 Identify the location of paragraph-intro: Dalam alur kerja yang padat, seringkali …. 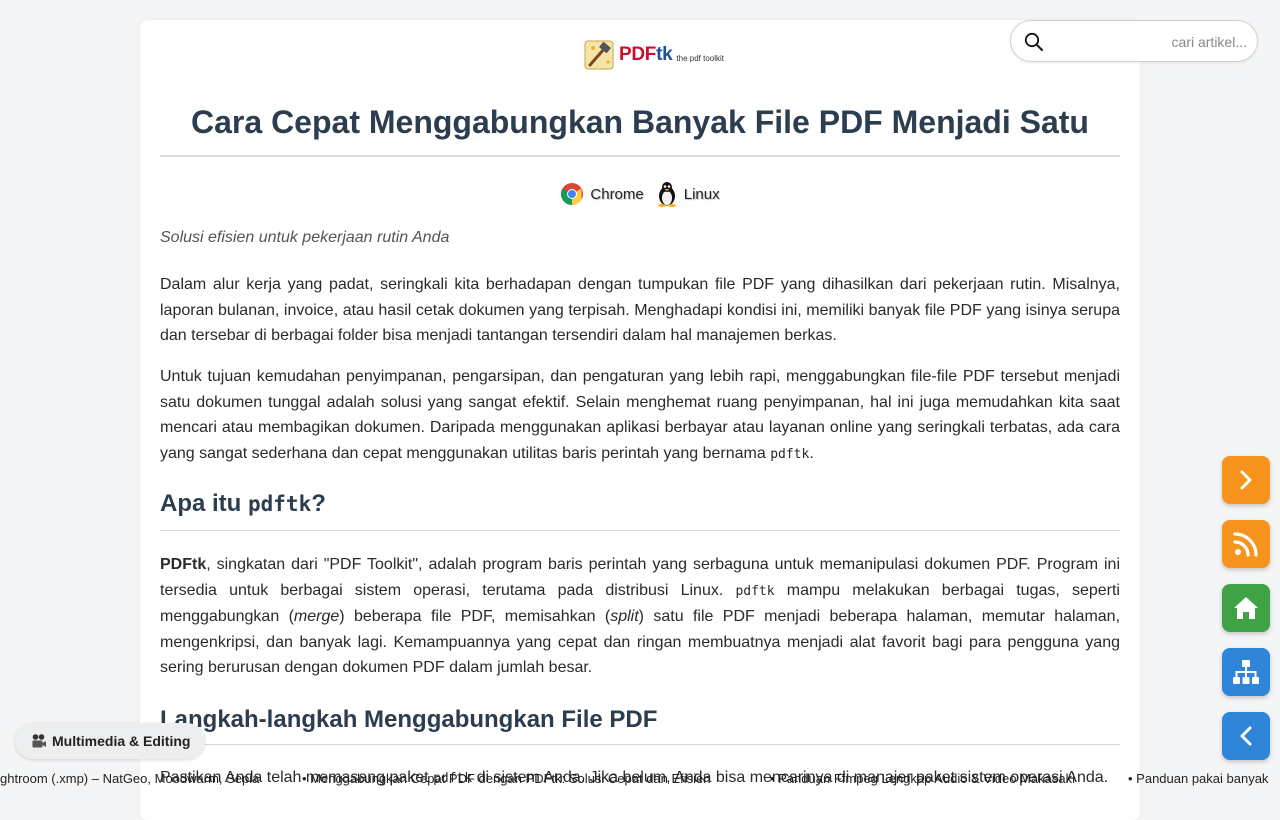
(640, 310).